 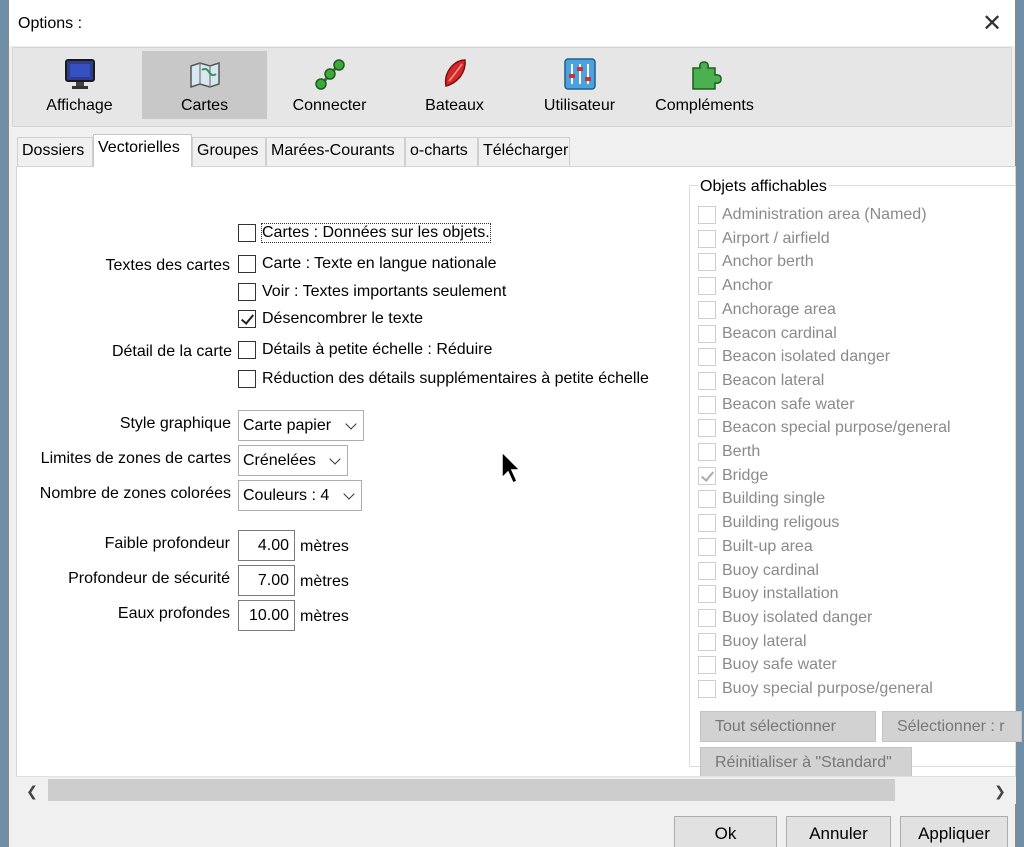 What do you see at coordinates (266, 615) in the screenshot?
I see `deep-water-input: 10.00` at bounding box center [266, 615].